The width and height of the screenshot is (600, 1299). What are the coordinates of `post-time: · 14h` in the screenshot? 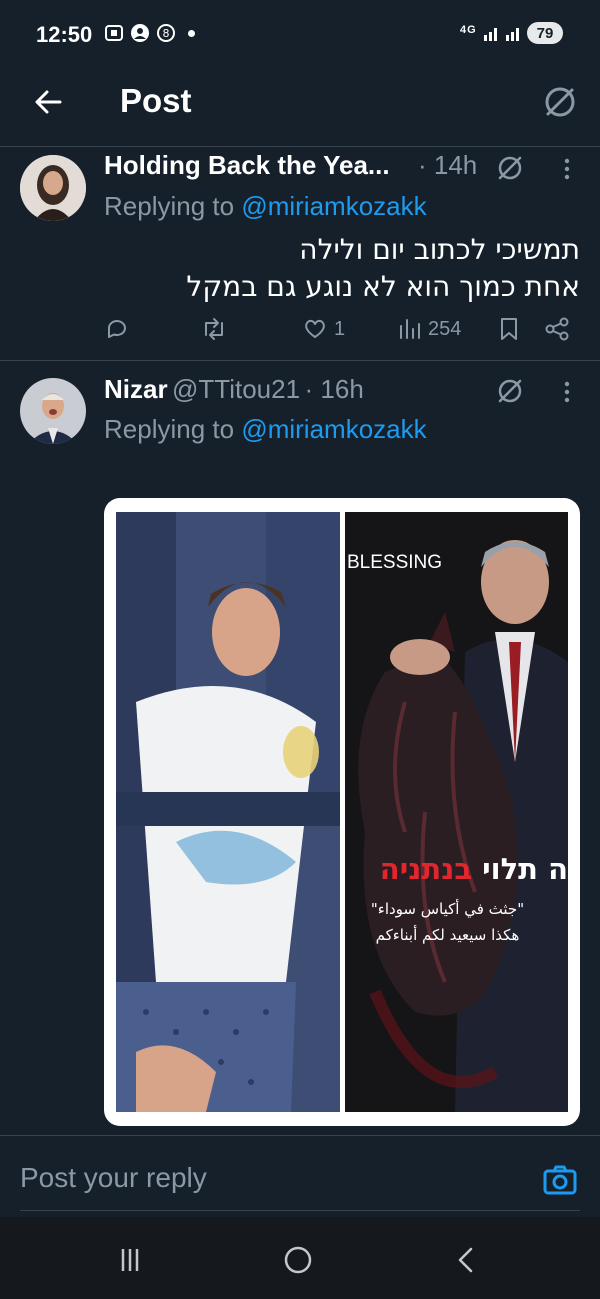 It's located at (448, 165).